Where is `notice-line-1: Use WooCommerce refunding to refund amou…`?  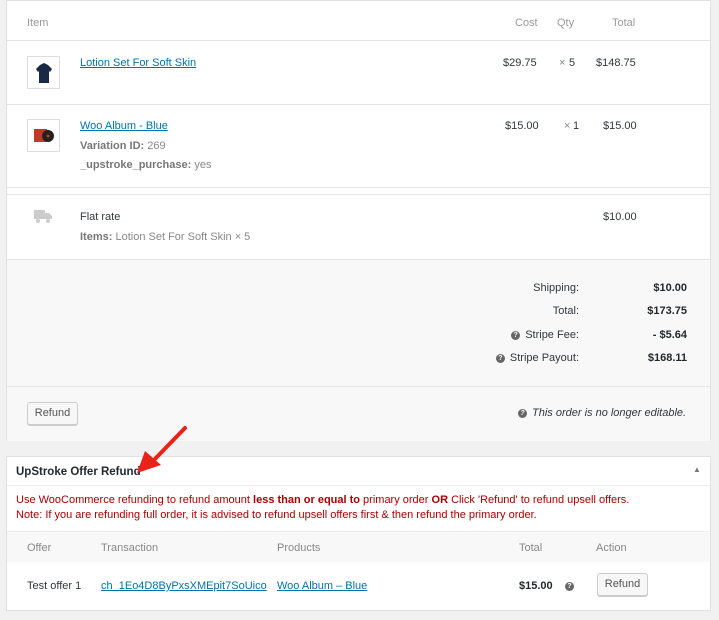
notice-line-1: Use WooCommerce refunding to refund amou… is located at coordinates (323, 500).